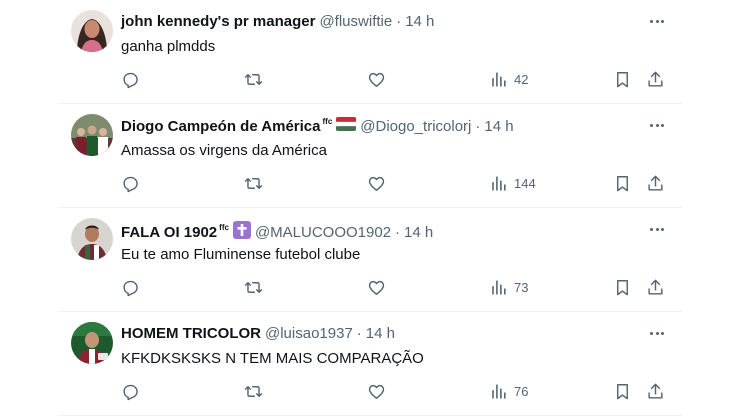 The width and height of the screenshot is (740, 416). I want to click on tweet-text: KFKDKSKSKS N TEM MAIS COMPARAÇÃO, so click(272, 358).